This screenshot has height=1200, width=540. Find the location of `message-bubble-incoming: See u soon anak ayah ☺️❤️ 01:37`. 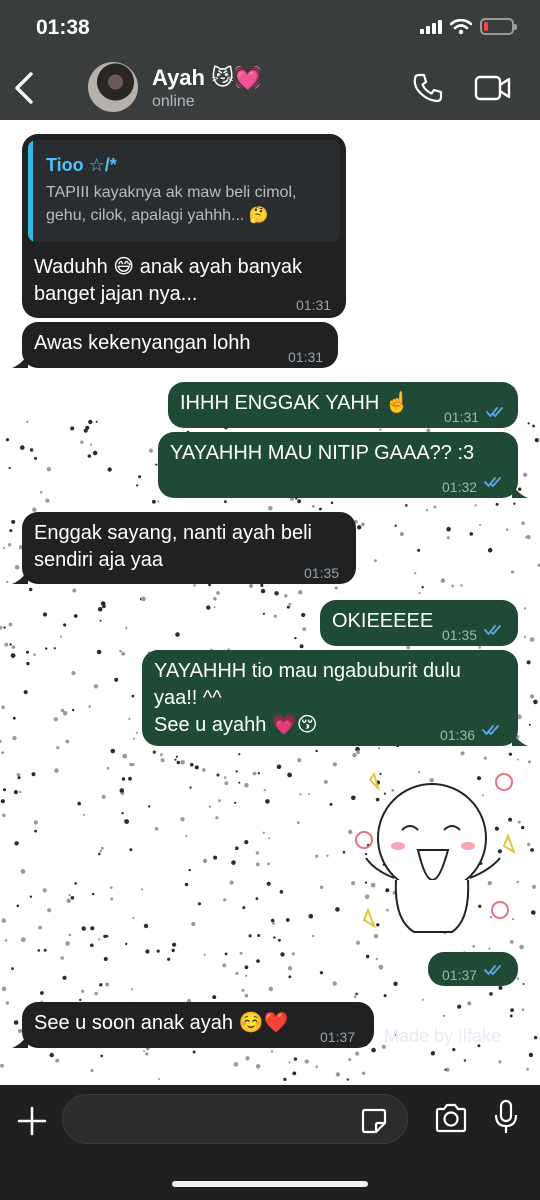

message-bubble-incoming: See u soon anak ayah ☺️❤️ 01:37 is located at coordinates (198, 1025).